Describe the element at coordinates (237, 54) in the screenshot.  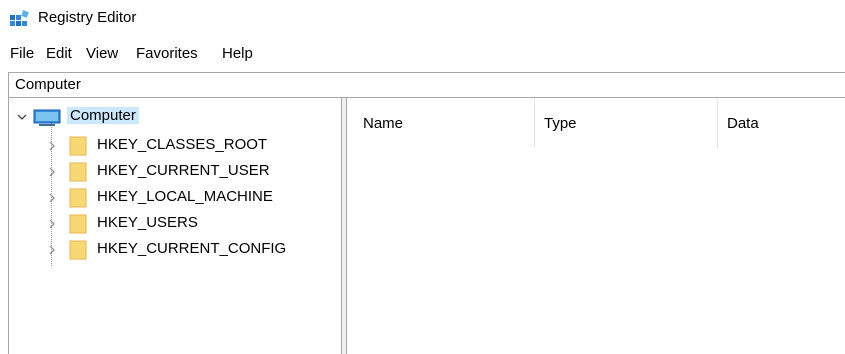
I see `menu-help: Help` at that location.